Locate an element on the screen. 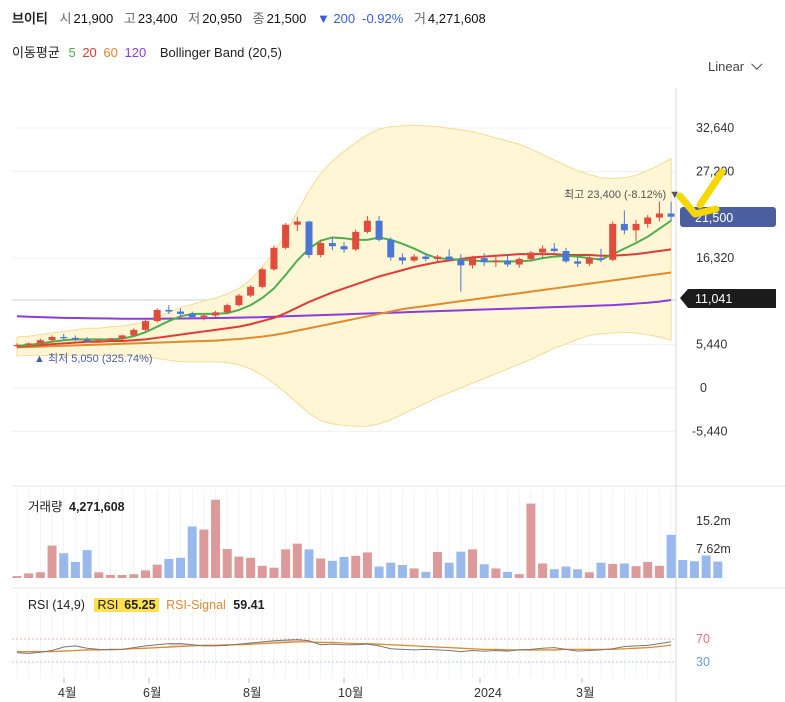  x-axis-label: 3월 is located at coordinates (585, 693).